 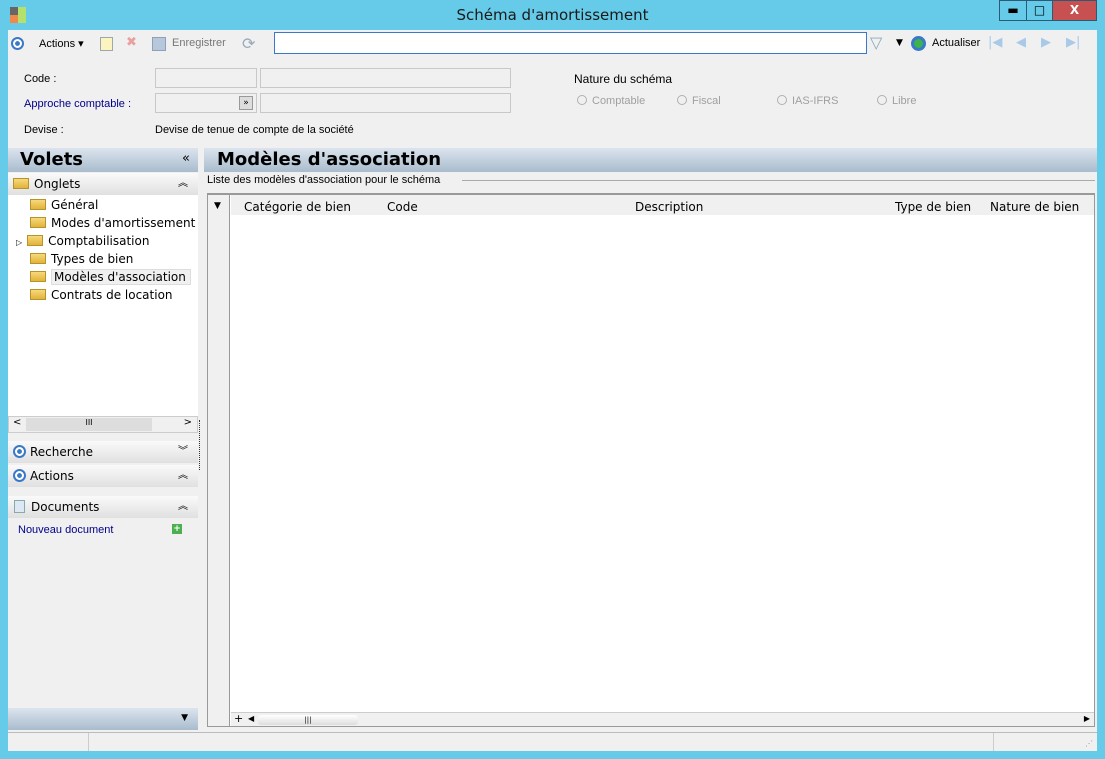 What do you see at coordinates (103, 241) in the screenshot?
I see `tree-item-comptabilisation: ▷ Comptabilisation` at bounding box center [103, 241].